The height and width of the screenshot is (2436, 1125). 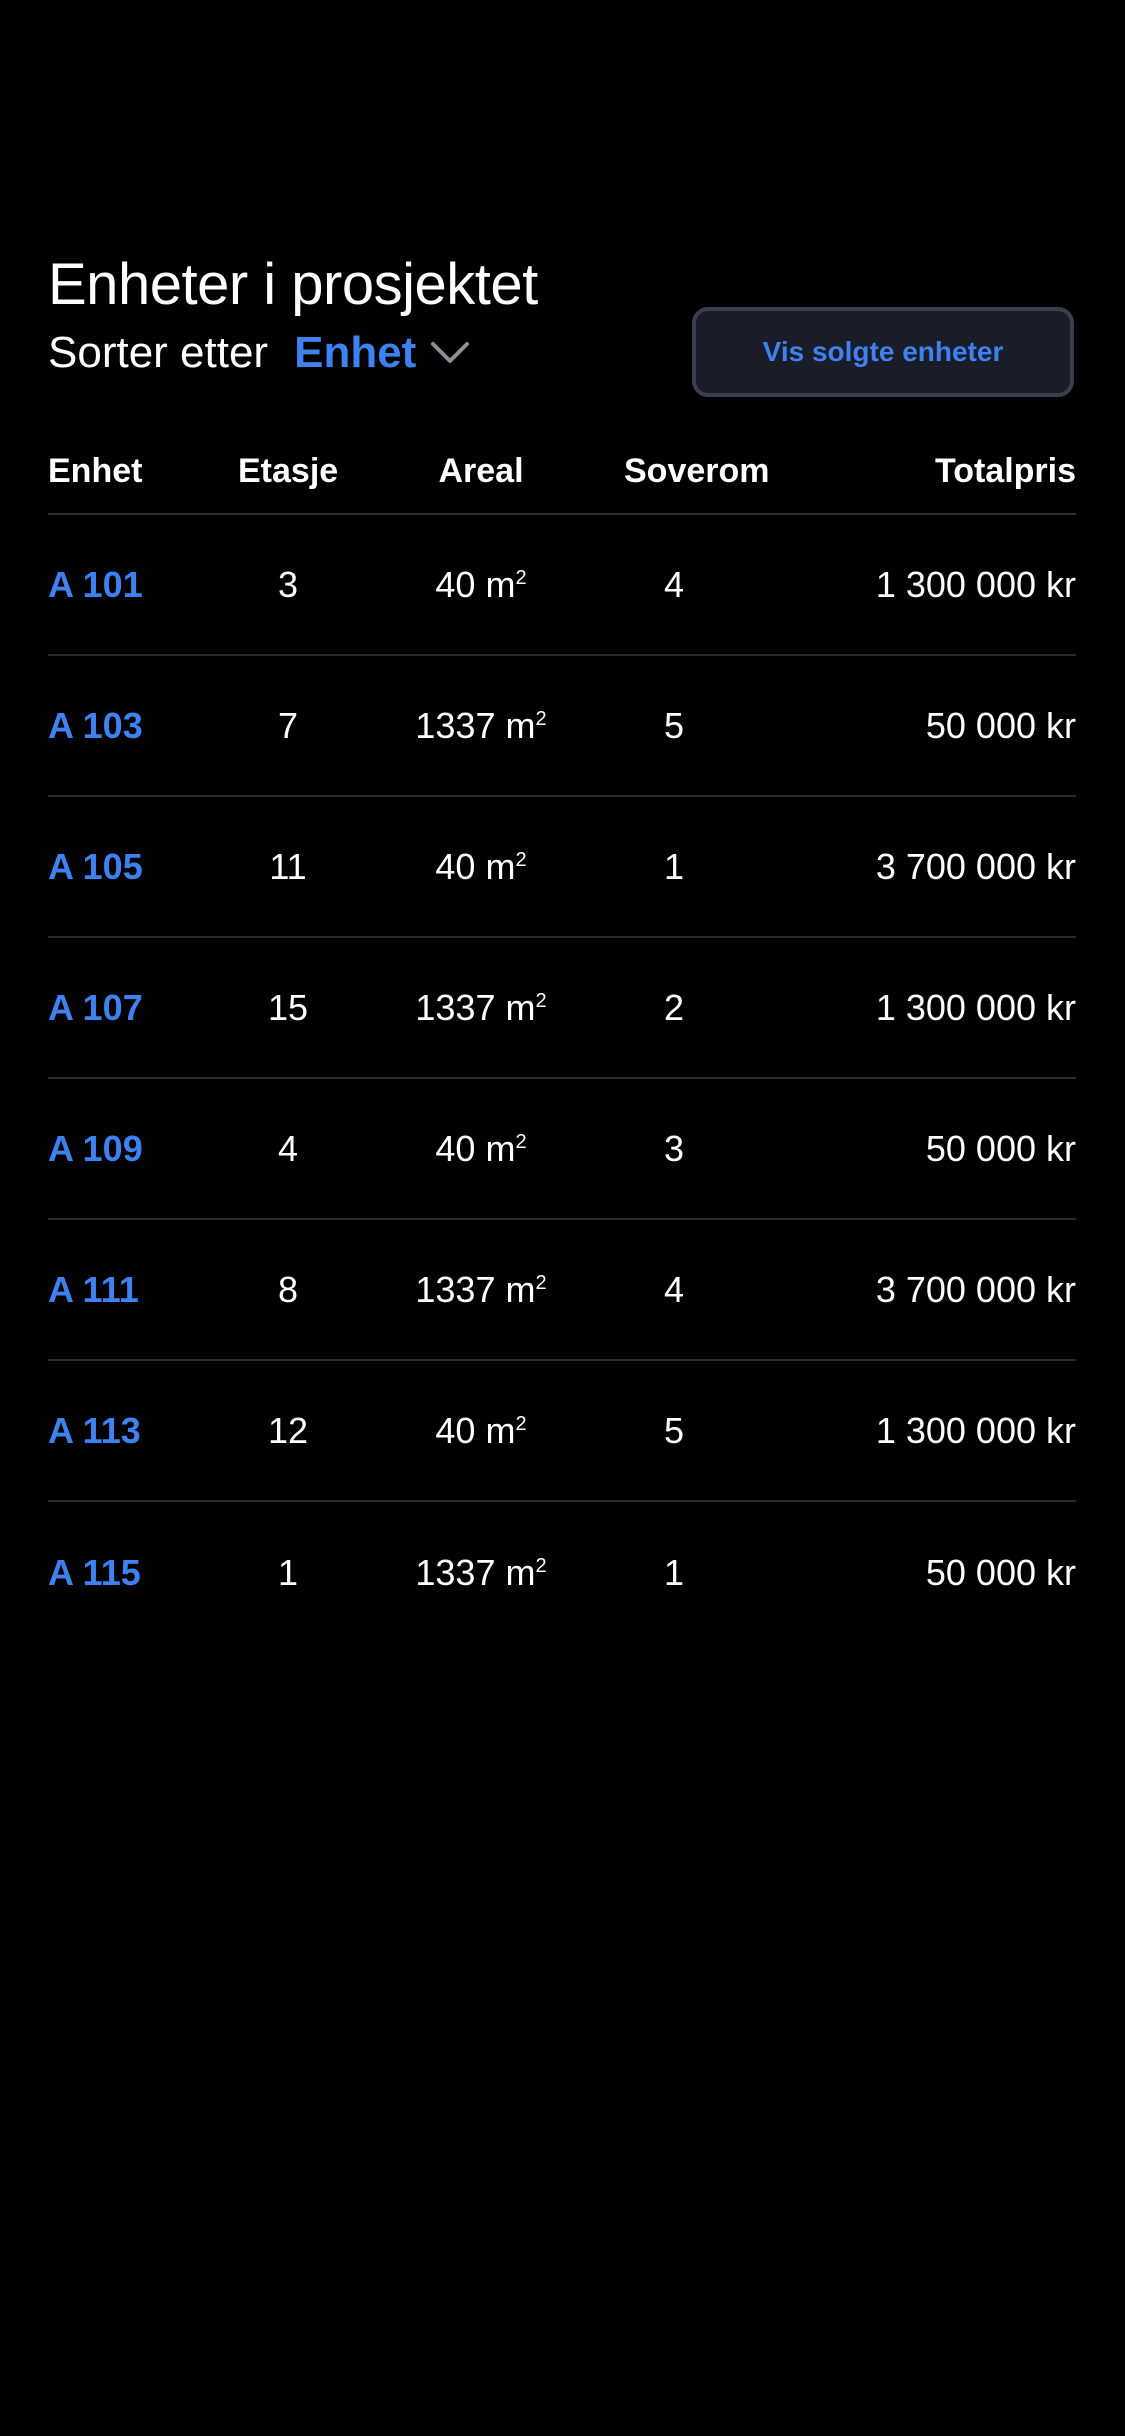 What do you see at coordinates (288, 1430) in the screenshot?
I see `floor-cell: 12` at bounding box center [288, 1430].